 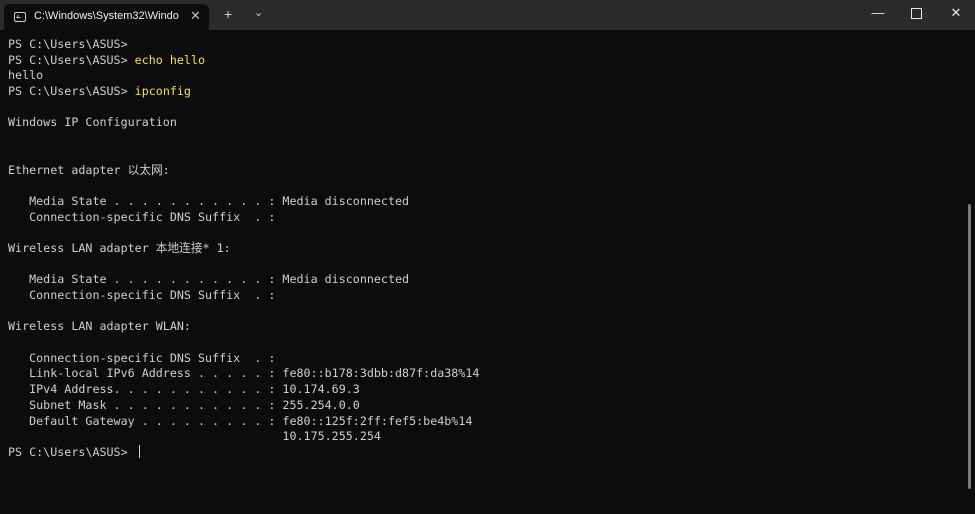 I want to click on output-line: Windows IP Configuration, so click(x=92, y=122).